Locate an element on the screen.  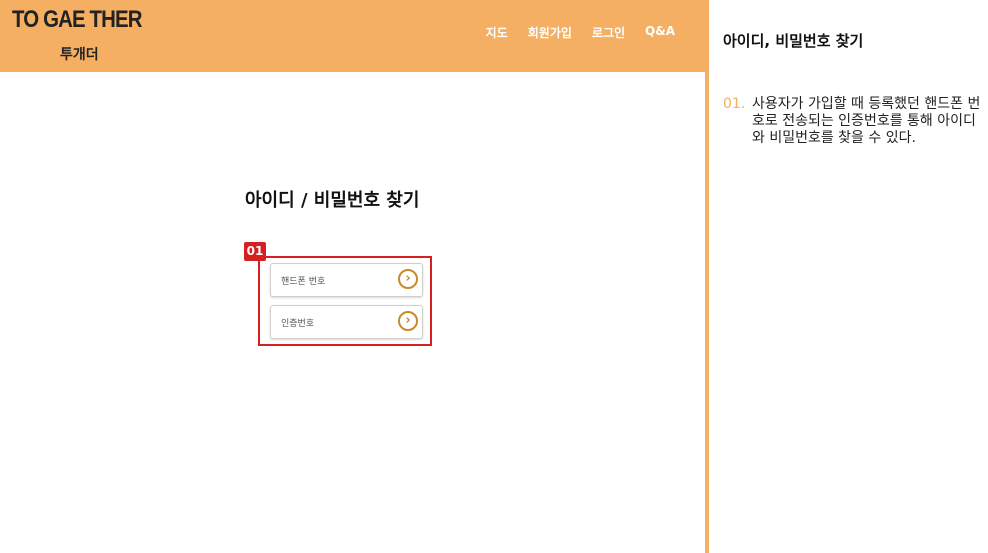
phone-number-field: 핸드폰 번호 › is located at coordinates (346, 280).